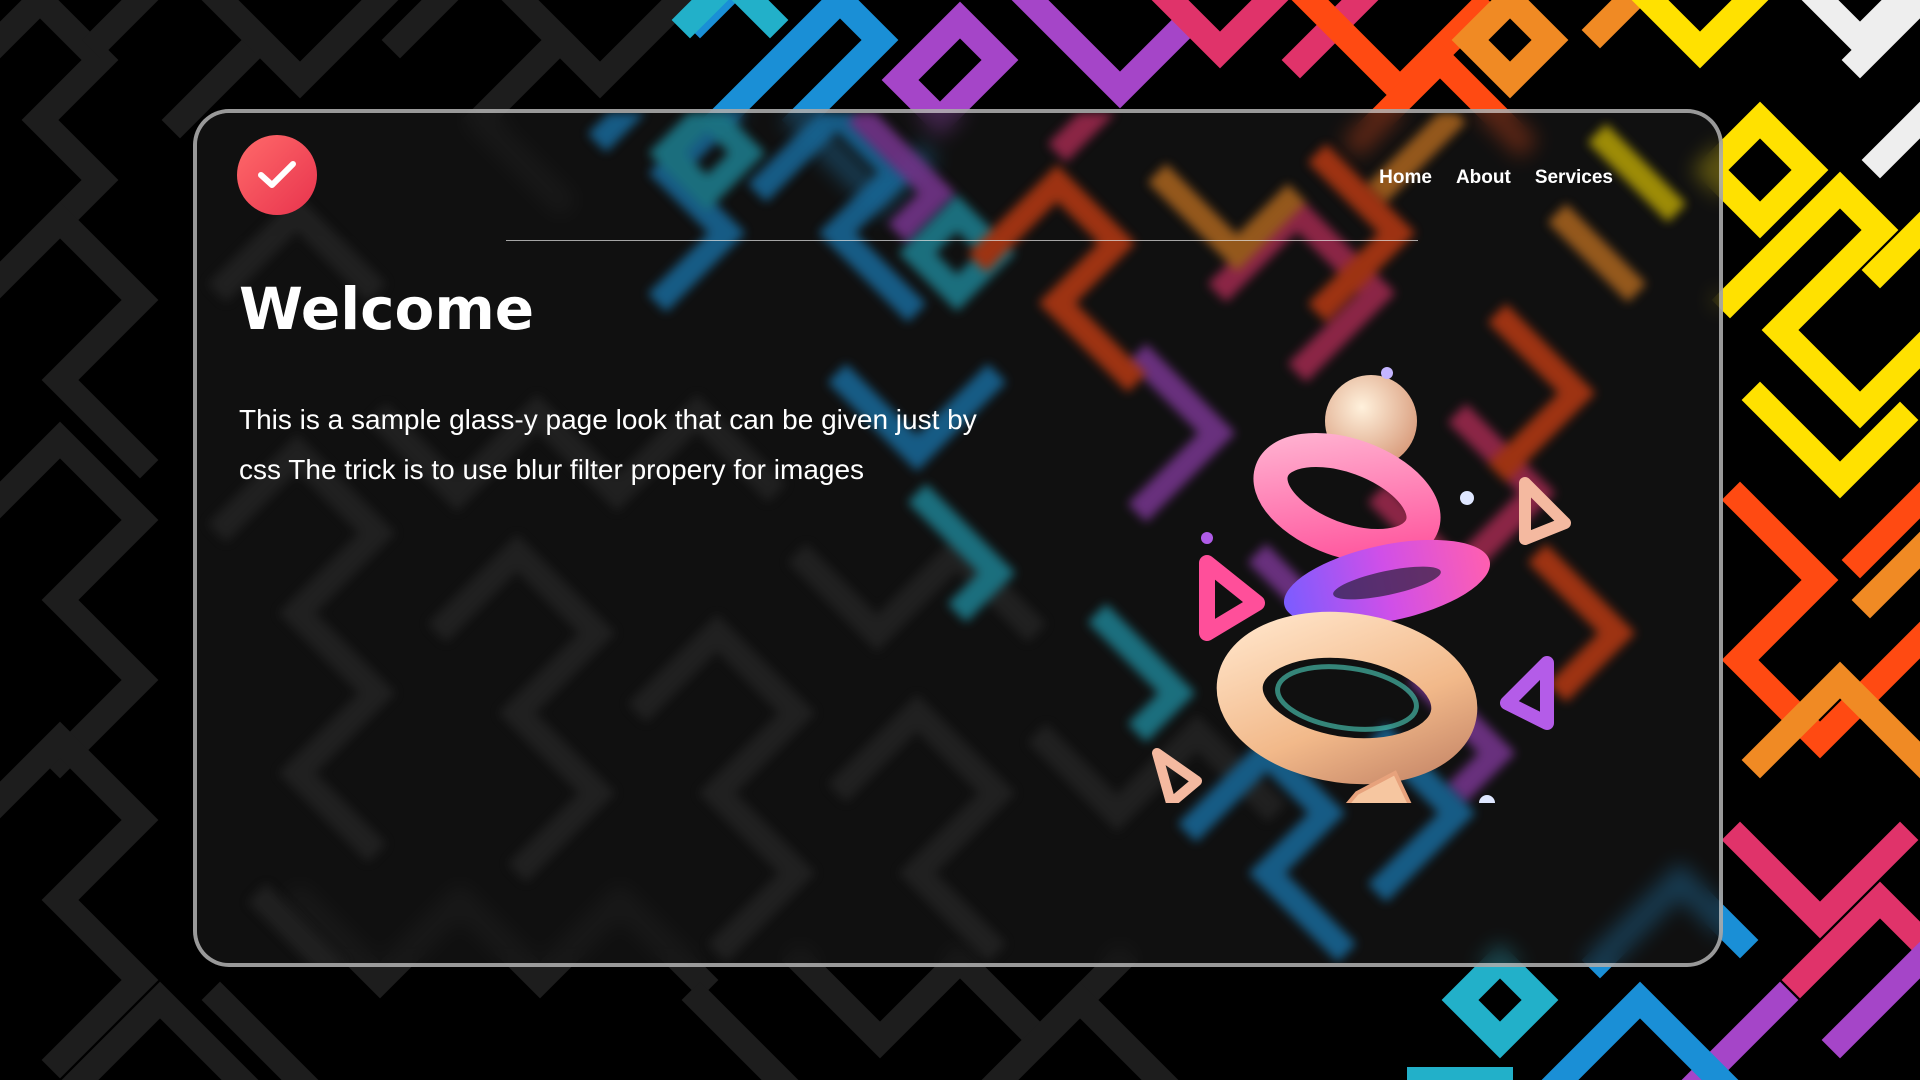 Image resolution: width=1920 pixels, height=1080 pixels. I want to click on main-nav: Home About Services, so click(1496, 178).